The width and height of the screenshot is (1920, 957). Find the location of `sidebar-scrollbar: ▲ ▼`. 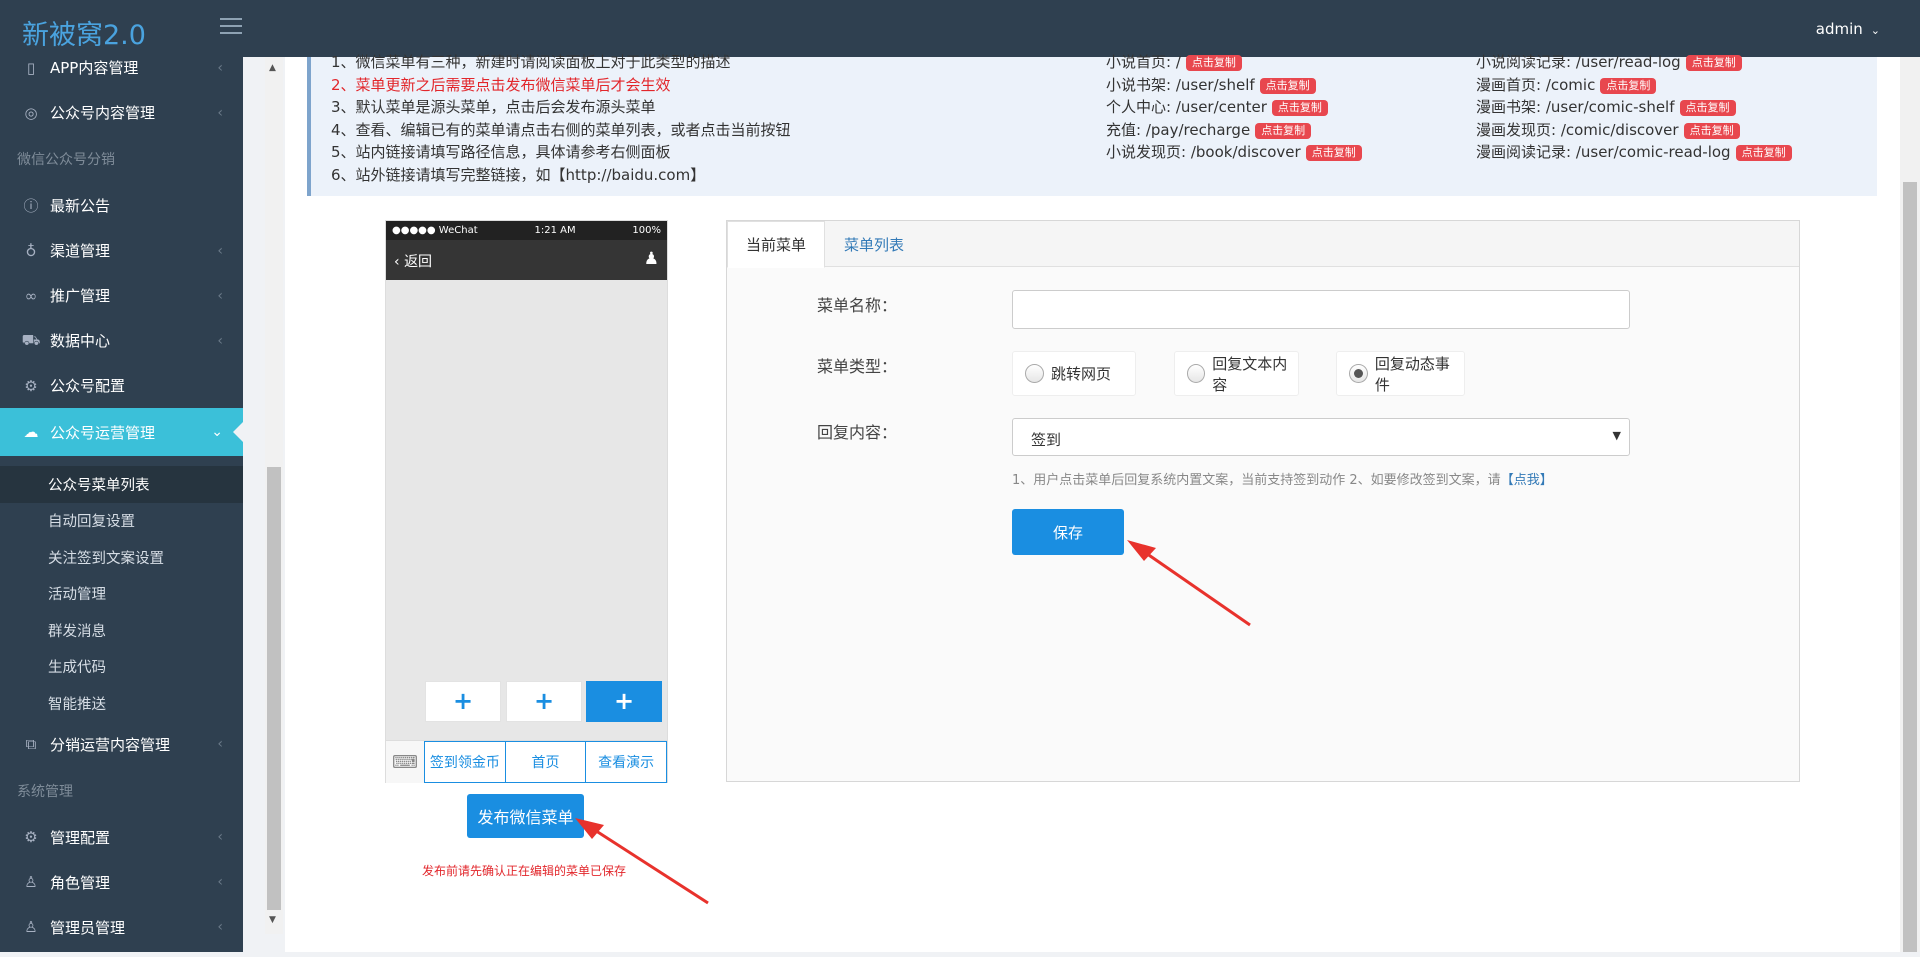

sidebar-scrollbar: ▲ ▼ is located at coordinates (274, 495).